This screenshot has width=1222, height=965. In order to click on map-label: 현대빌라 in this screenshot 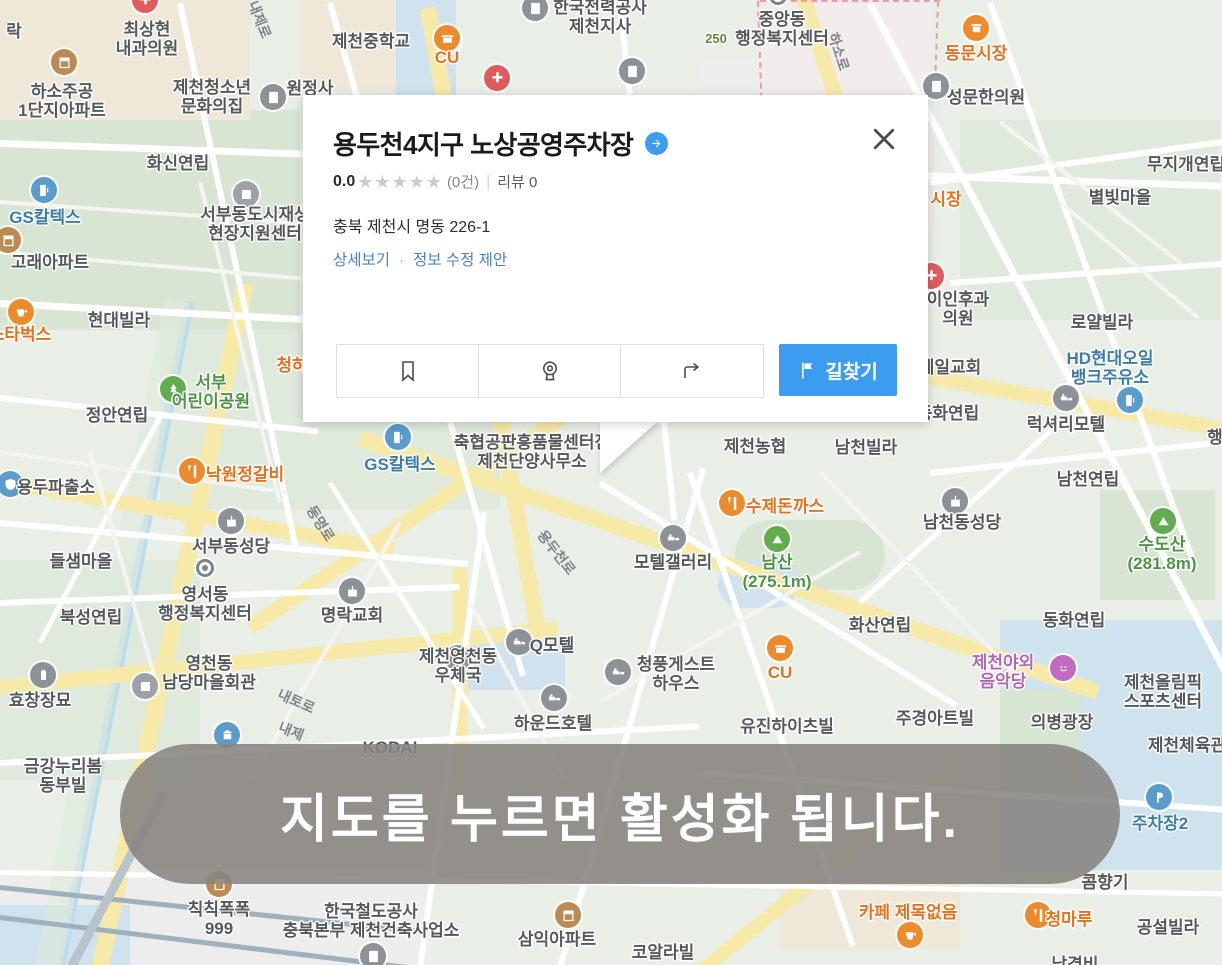, I will do `click(119, 320)`.